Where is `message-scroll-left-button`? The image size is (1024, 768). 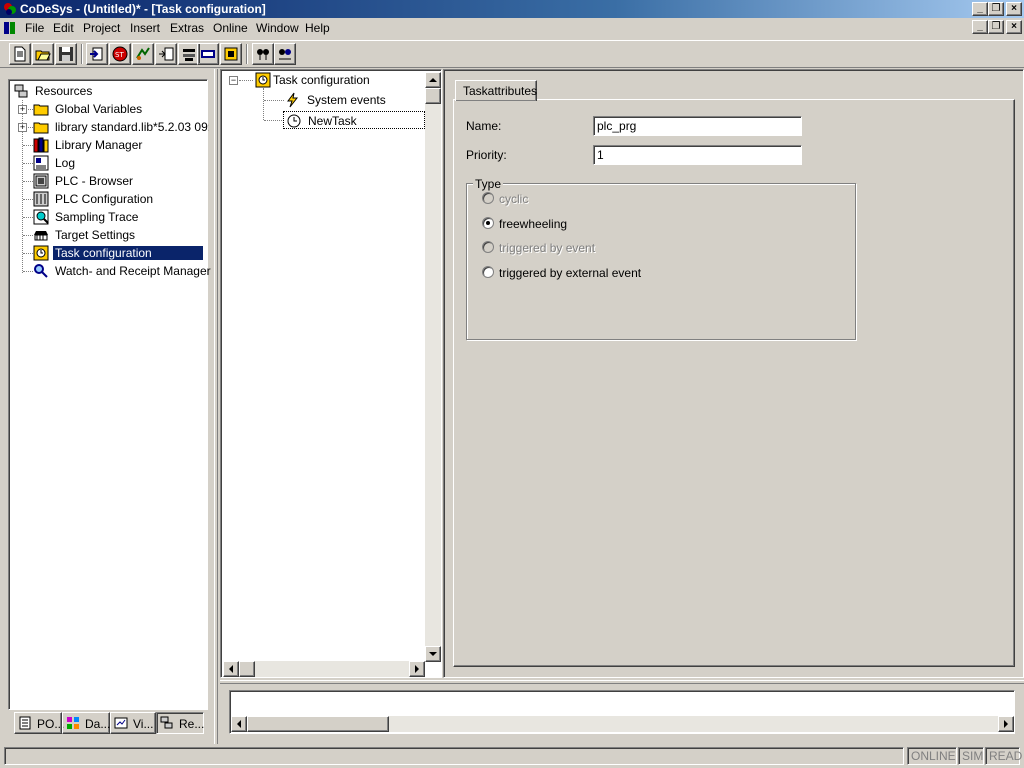 message-scroll-left-button is located at coordinates (239, 724).